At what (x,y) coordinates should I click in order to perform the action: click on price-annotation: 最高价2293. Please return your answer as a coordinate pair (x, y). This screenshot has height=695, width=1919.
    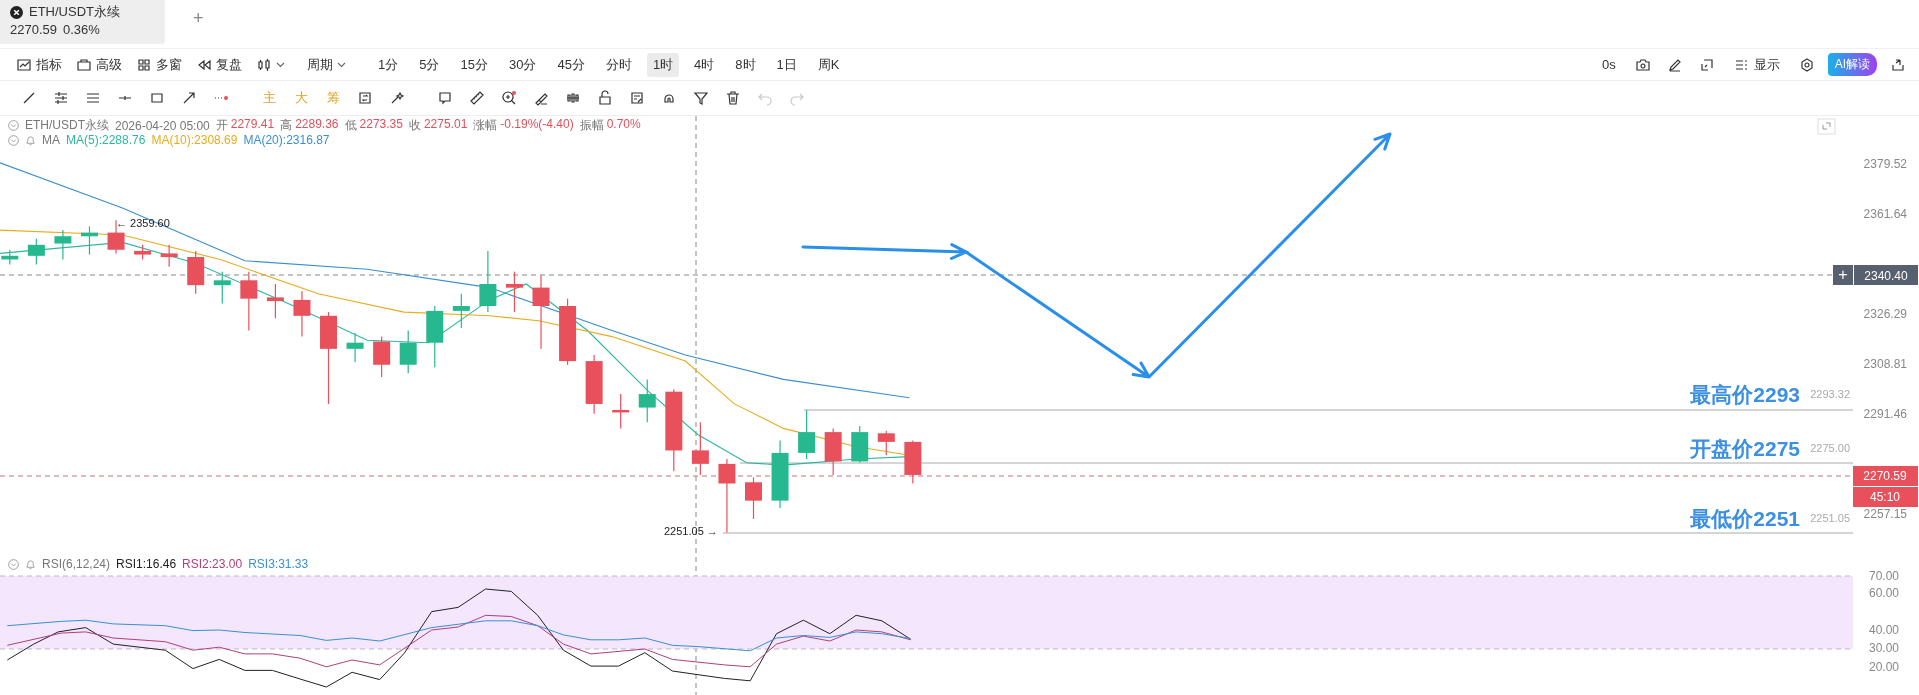
    Looking at the image, I should click on (1745, 394).